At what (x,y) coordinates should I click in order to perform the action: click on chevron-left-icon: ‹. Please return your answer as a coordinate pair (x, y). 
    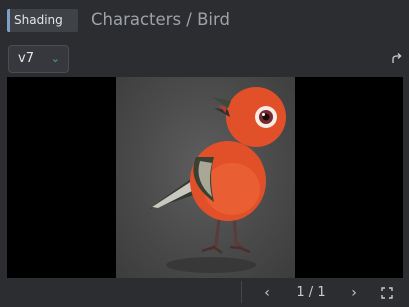
    Looking at the image, I should click on (267, 293).